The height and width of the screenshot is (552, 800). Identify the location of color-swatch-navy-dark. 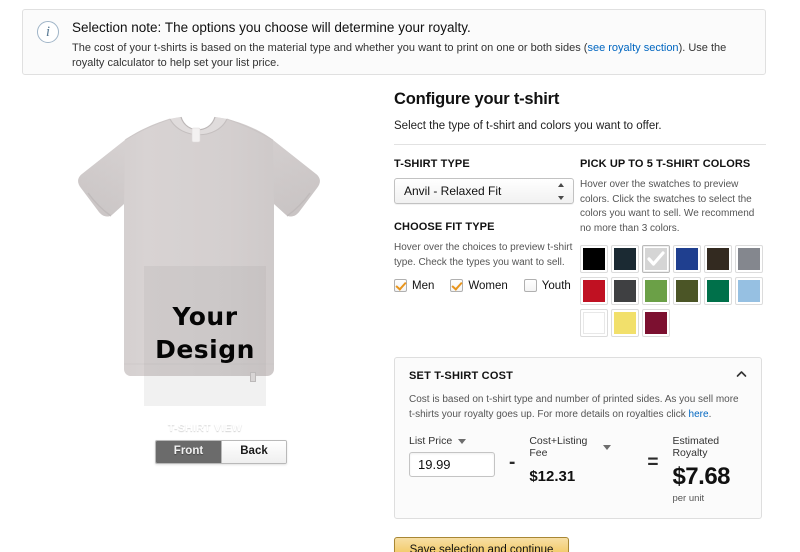
(625, 259).